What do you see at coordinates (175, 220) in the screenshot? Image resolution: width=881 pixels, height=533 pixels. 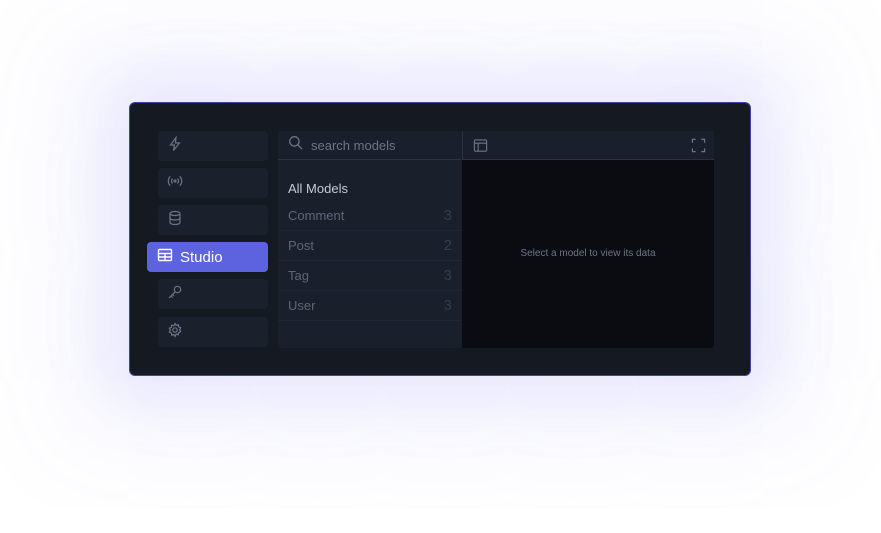 I see `database-icon` at bounding box center [175, 220].